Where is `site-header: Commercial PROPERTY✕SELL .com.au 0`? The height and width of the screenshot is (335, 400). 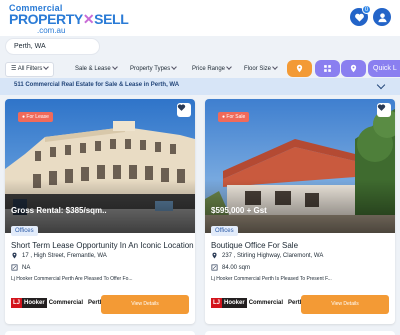 site-header: Commercial PROPERTY✕SELL .com.au 0 is located at coordinates (200, 18).